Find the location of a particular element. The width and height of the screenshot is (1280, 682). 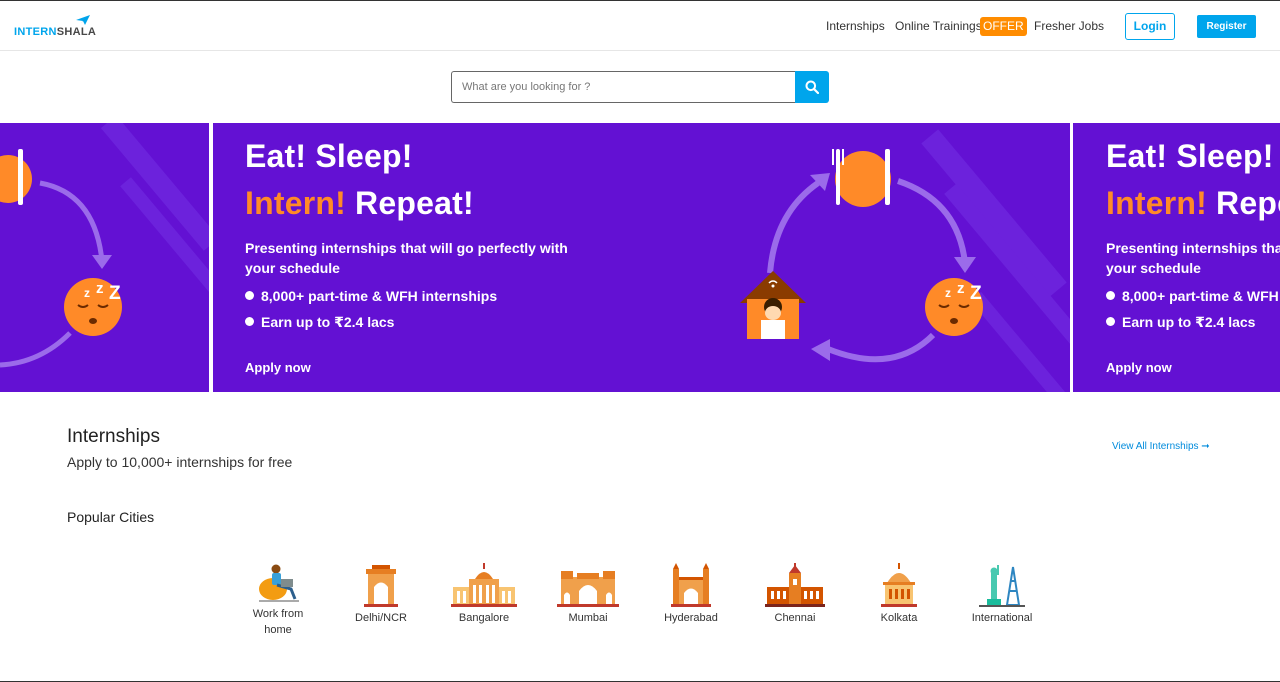

popular-cities-heading: Popular Cities is located at coordinates (111, 517).